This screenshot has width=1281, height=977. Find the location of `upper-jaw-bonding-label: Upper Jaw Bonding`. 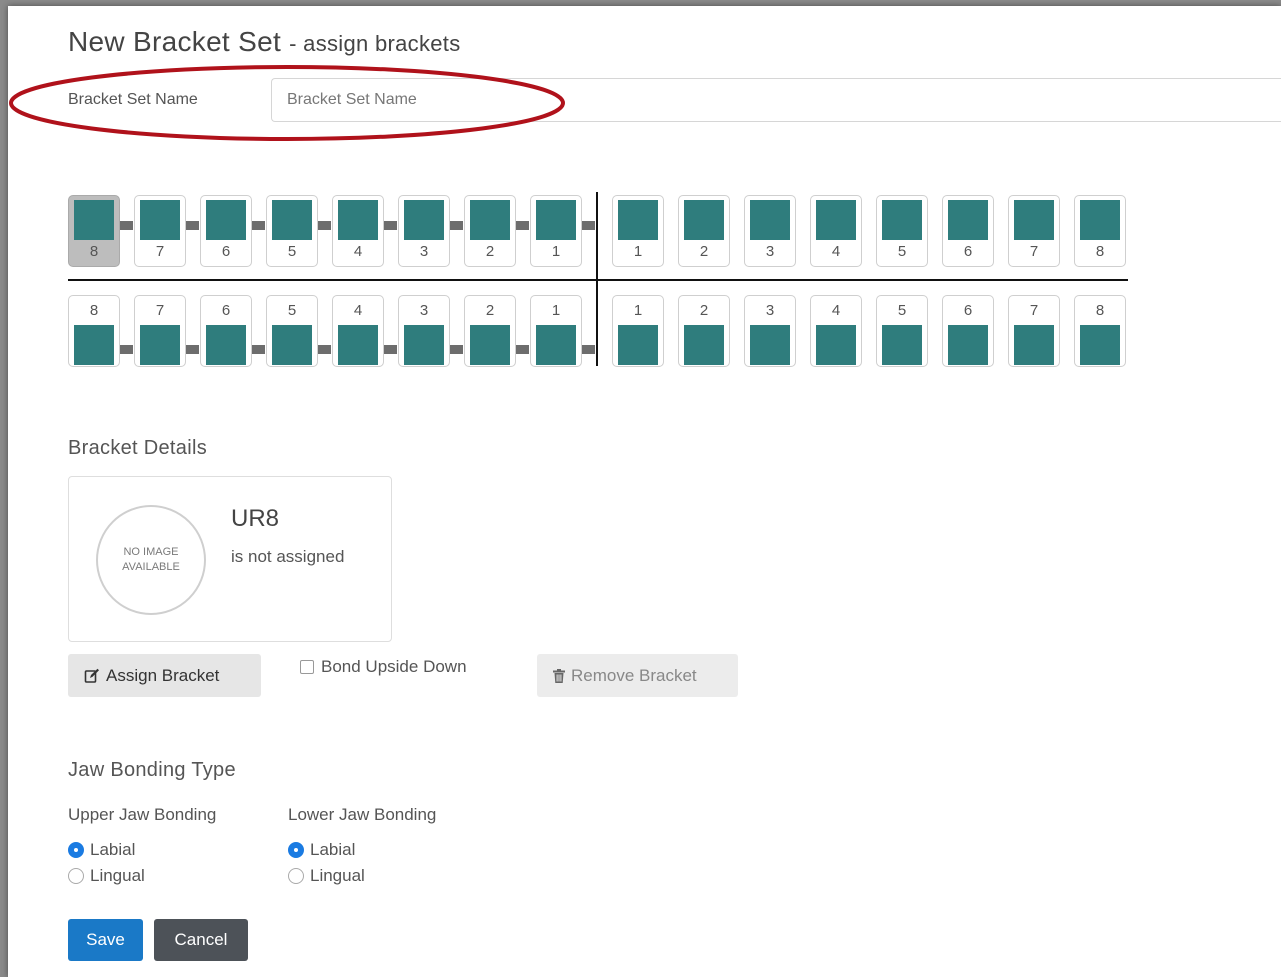

upper-jaw-bonding-label: Upper Jaw Bonding is located at coordinates (142, 814).